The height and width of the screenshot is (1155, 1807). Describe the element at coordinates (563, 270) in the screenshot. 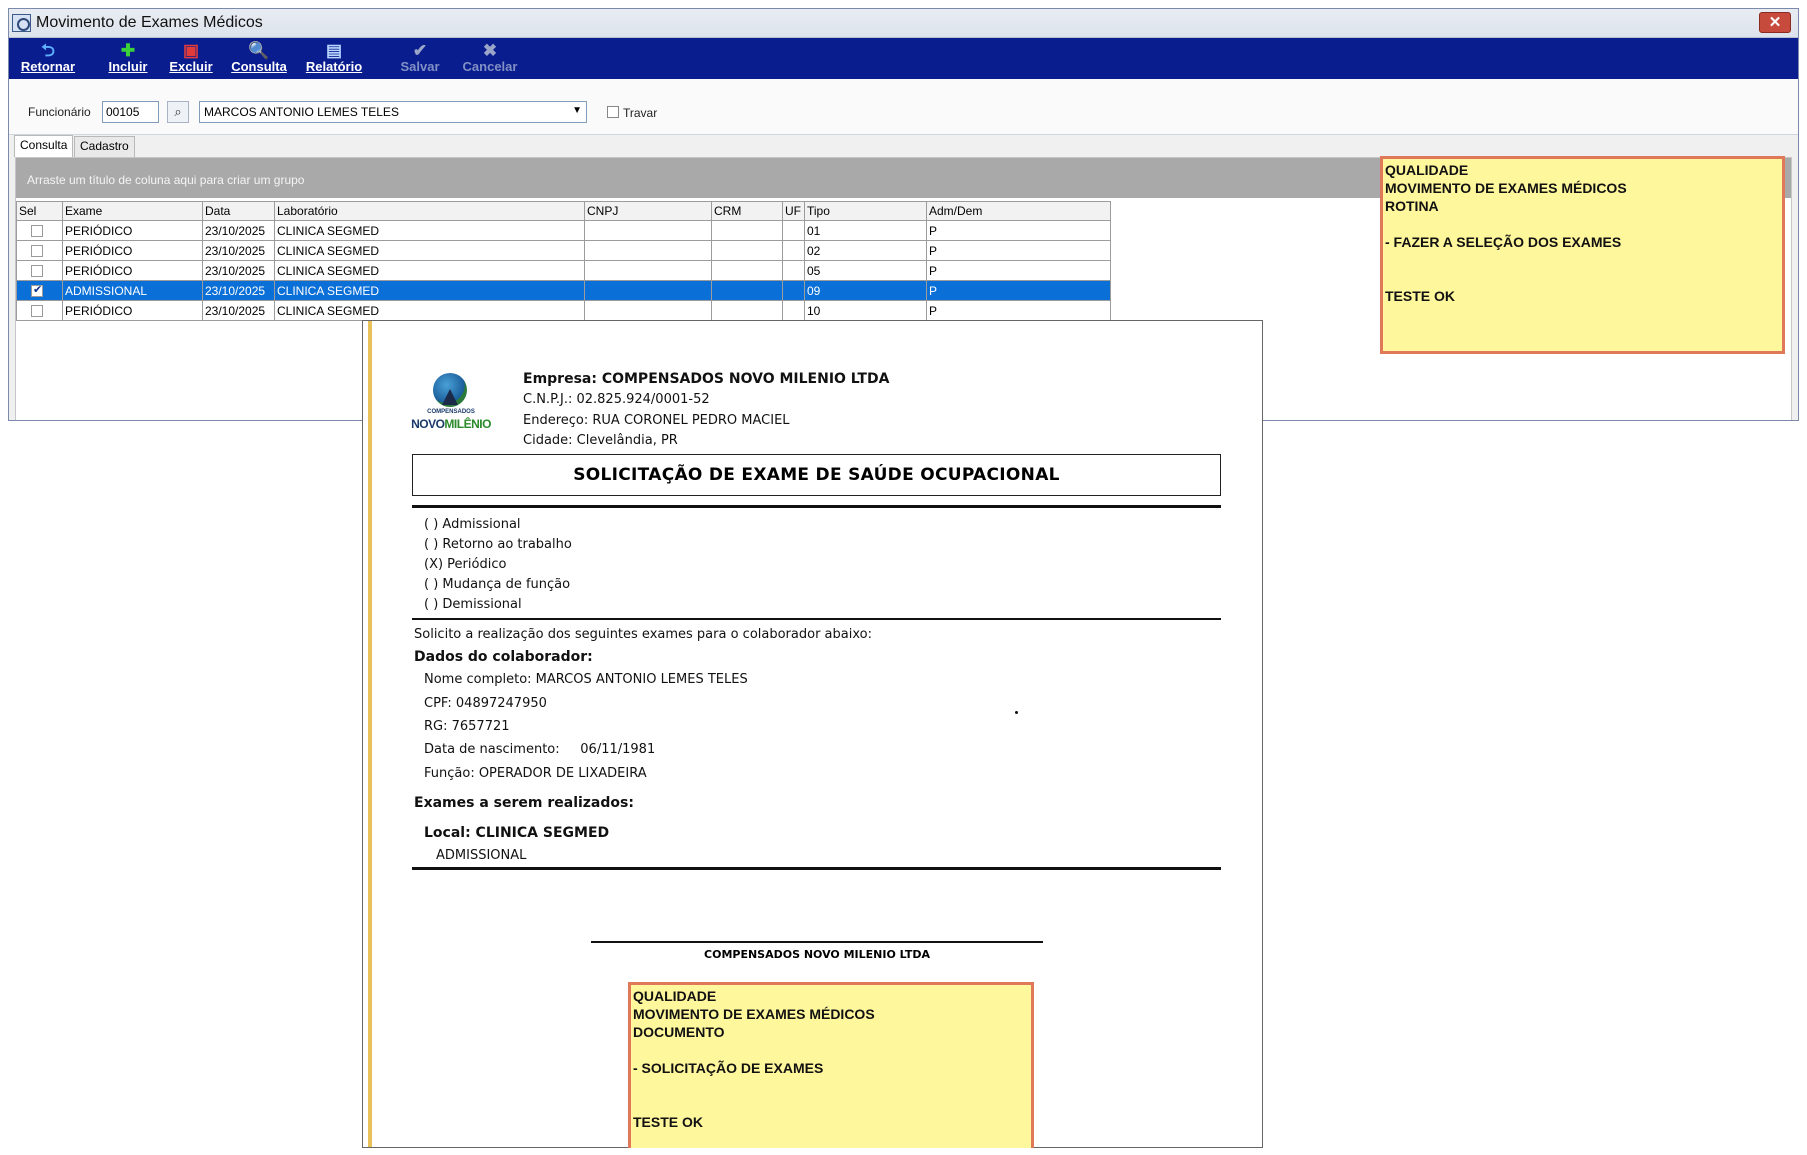

I see `table-row: PERIÓDICO 23/10/2025 CLINICA SEGMED 05 P` at that location.